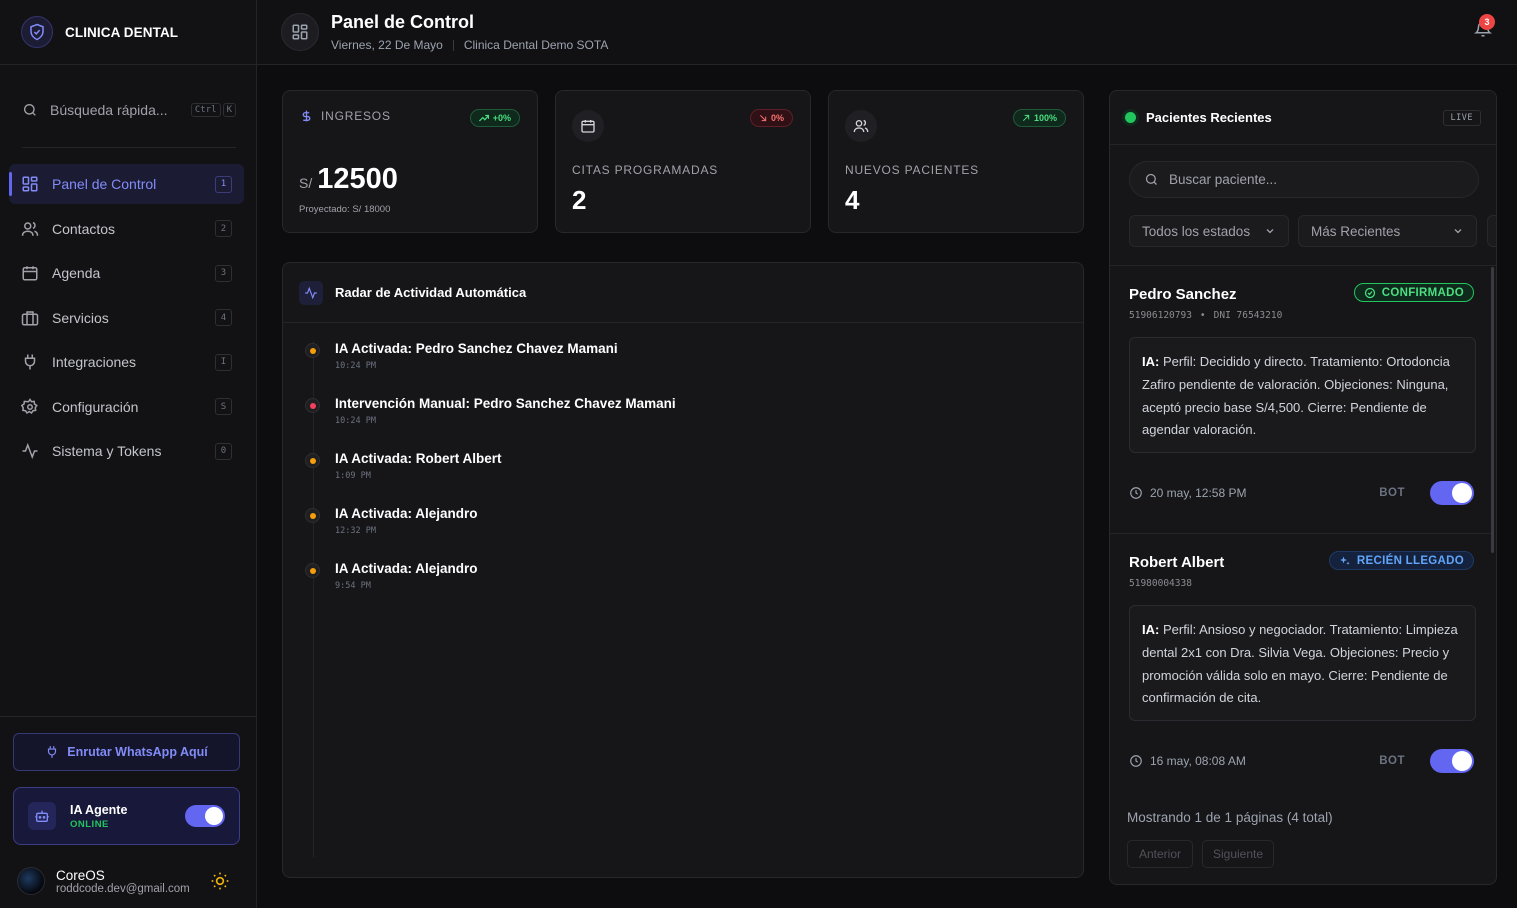 Image resolution: width=1517 pixels, height=908 pixels. Describe the element at coordinates (1248, 315) in the screenshot. I see `patient-dni: DNI 76543210` at that location.